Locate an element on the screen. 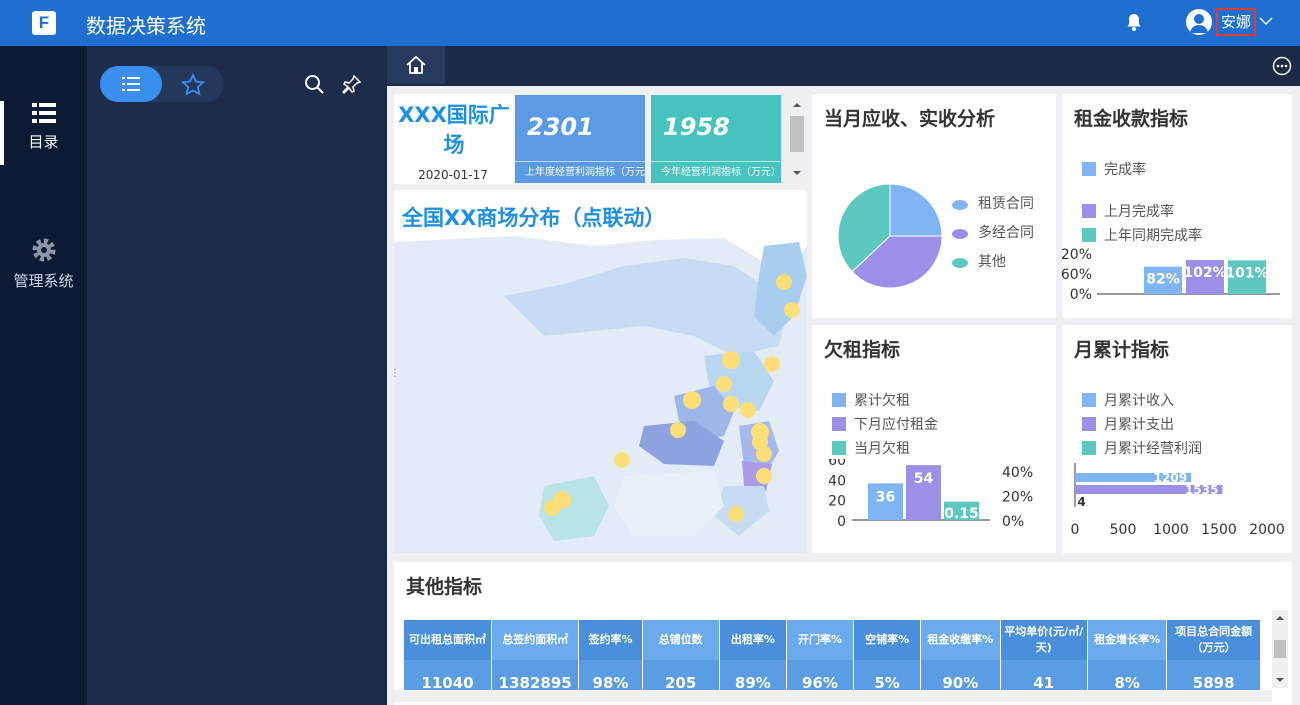  y2-tick-label: 40% is located at coordinates (1017, 473).